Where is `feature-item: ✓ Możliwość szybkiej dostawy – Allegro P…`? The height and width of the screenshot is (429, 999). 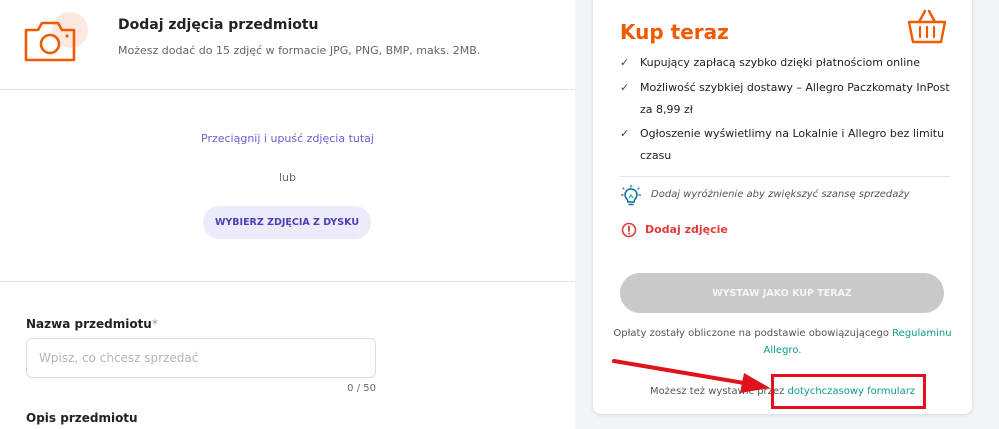
feature-item: ✓ Możliwość szybkiej dostawy – Allegro P… is located at coordinates (785, 99).